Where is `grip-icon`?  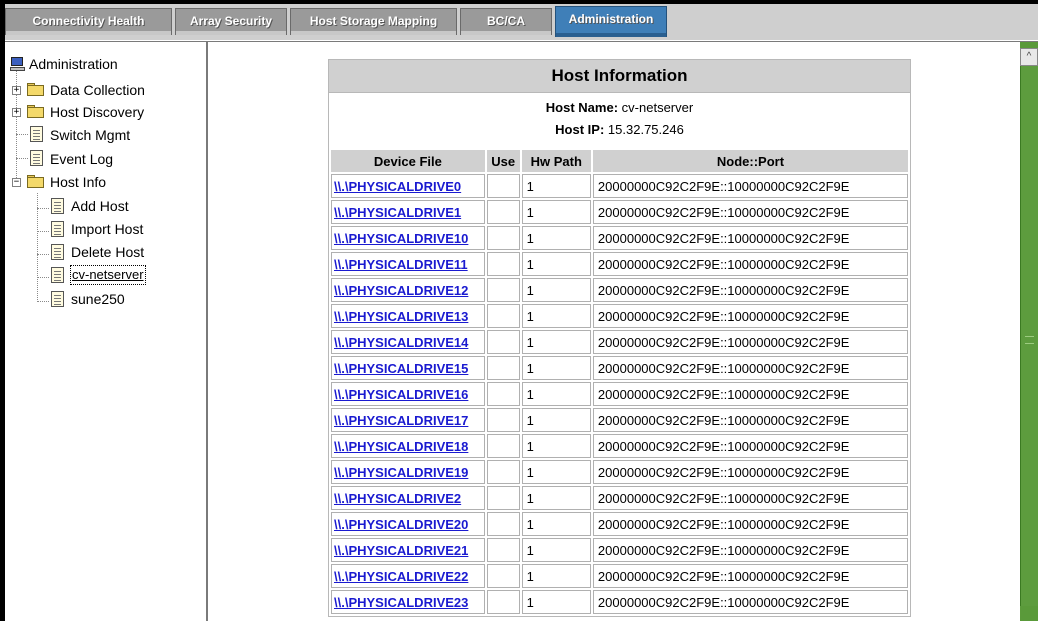 grip-icon is located at coordinates (1029, 340).